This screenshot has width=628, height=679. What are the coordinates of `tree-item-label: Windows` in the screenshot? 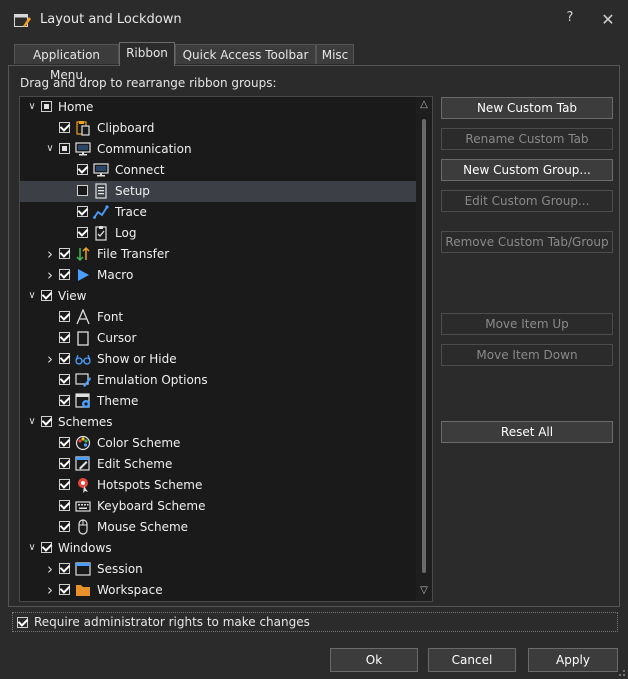 It's located at (85, 548).